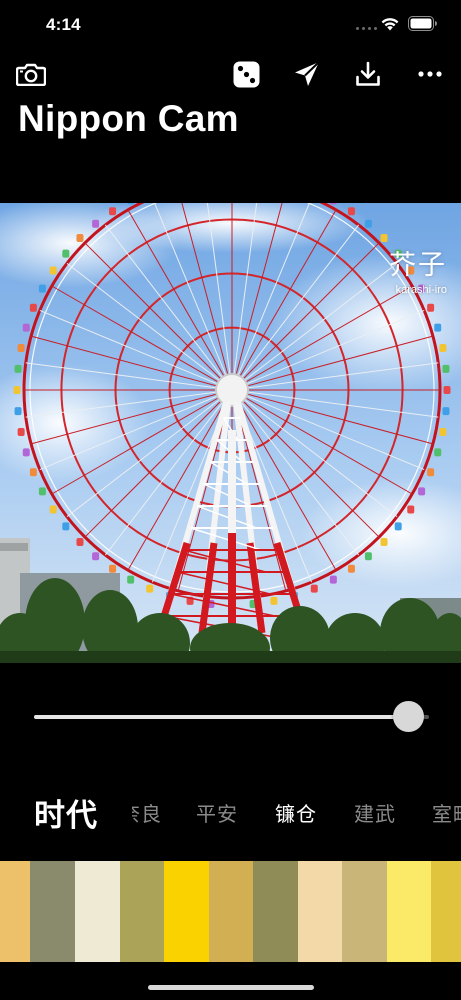  I want to click on more-icon, so click(430, 74).